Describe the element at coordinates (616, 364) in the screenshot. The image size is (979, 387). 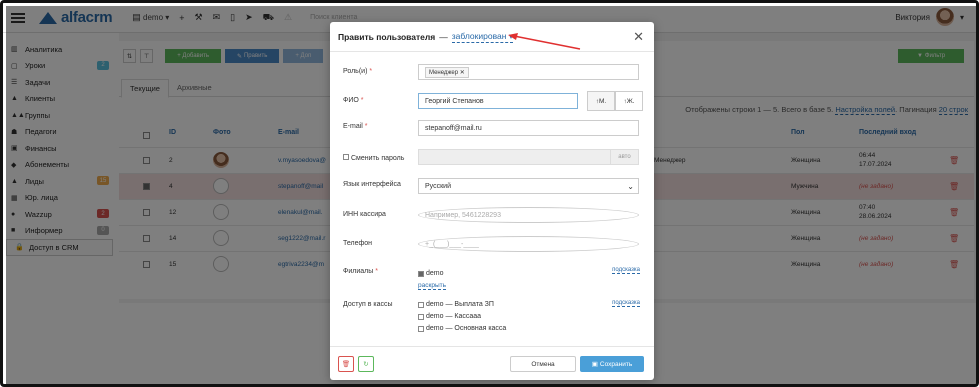
I see `save-label: Сохранить` at that location.